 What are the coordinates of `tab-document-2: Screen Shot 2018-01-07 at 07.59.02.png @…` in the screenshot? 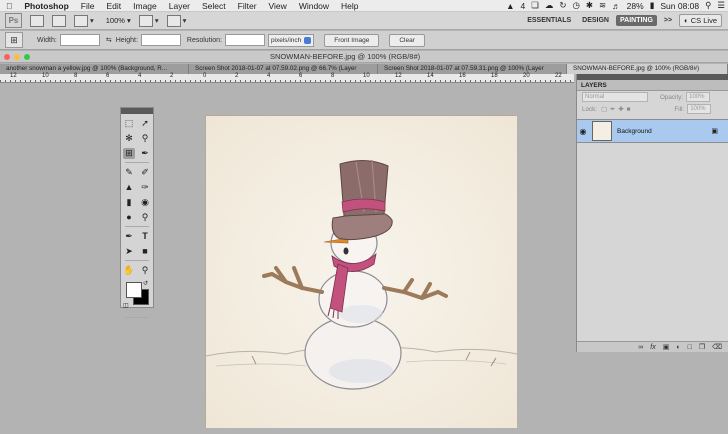 It's located at (283, 69).